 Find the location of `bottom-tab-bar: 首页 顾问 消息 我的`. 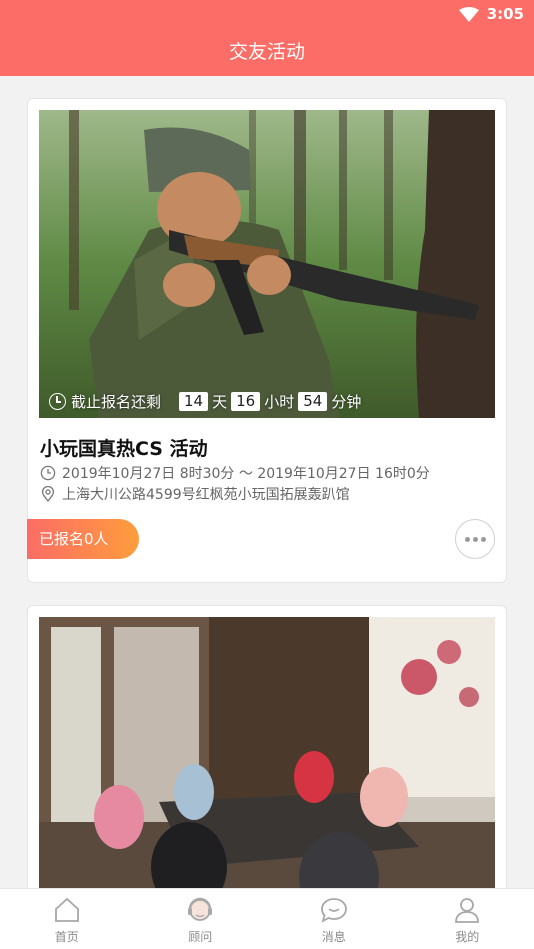

bottom-tab-bar: 首页 顾问 消息 我的 is located at coordinates (267, 918).